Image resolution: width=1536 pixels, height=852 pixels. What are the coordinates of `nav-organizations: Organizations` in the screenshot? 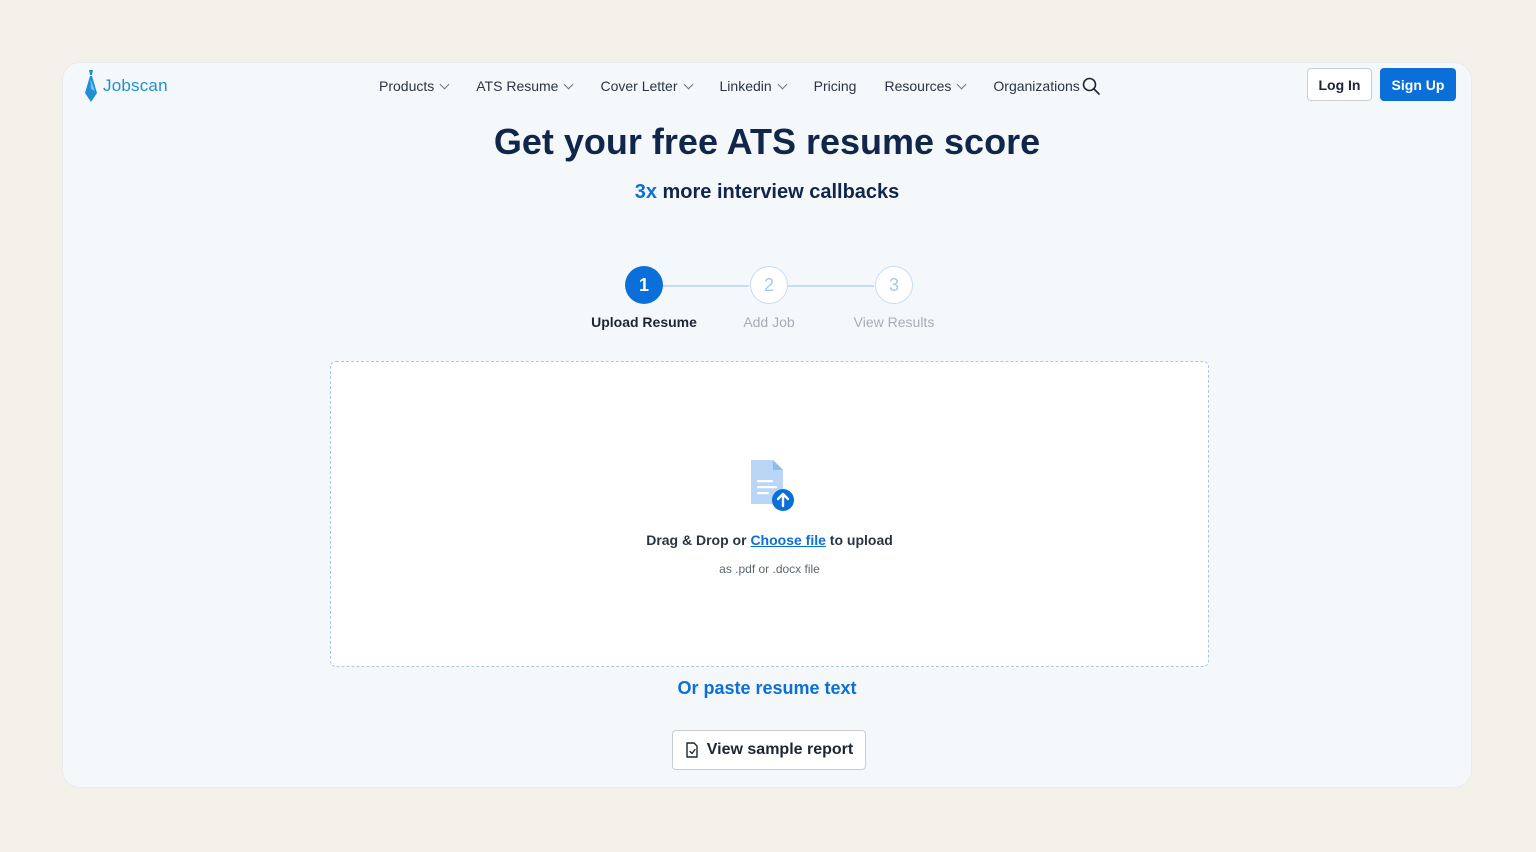 It's located at (1036, 86).